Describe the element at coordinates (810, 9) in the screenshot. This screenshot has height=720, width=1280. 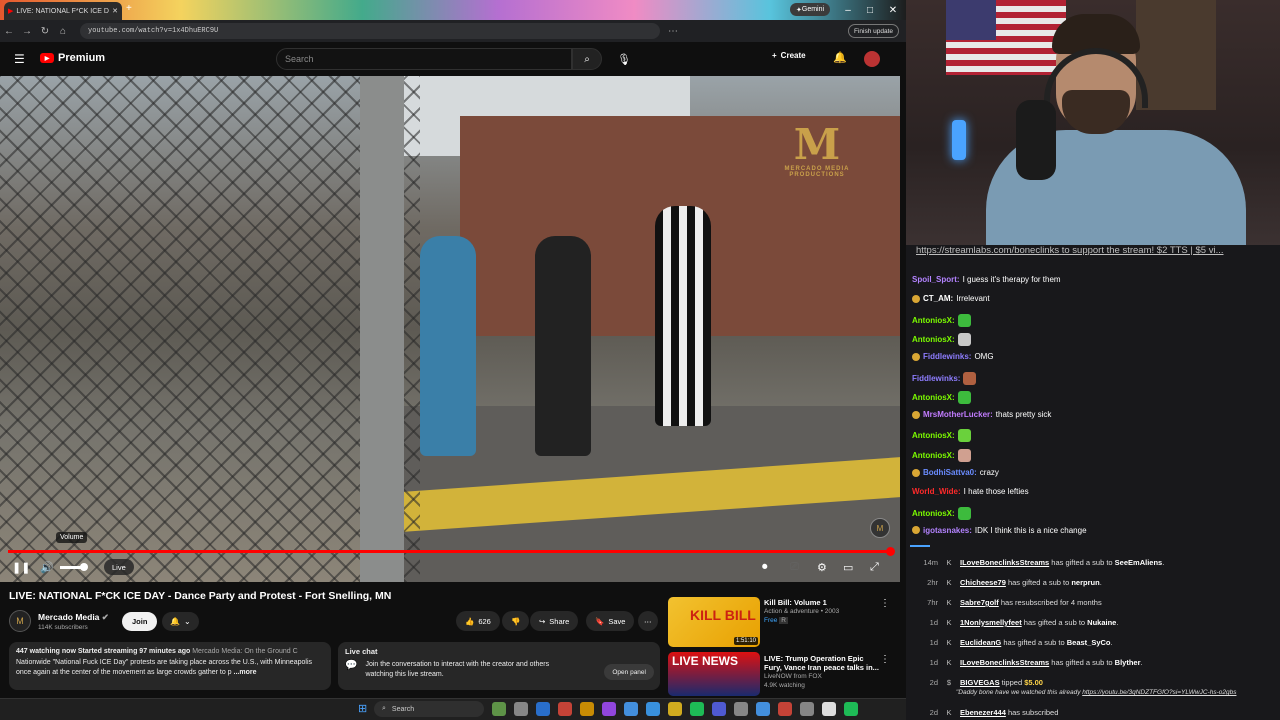
I see `gemini-button: ✦ Gemini` at that location.